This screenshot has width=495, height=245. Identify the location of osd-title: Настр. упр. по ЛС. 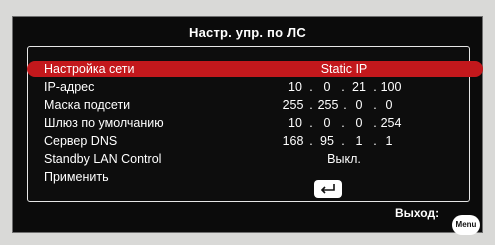
(247, 32).